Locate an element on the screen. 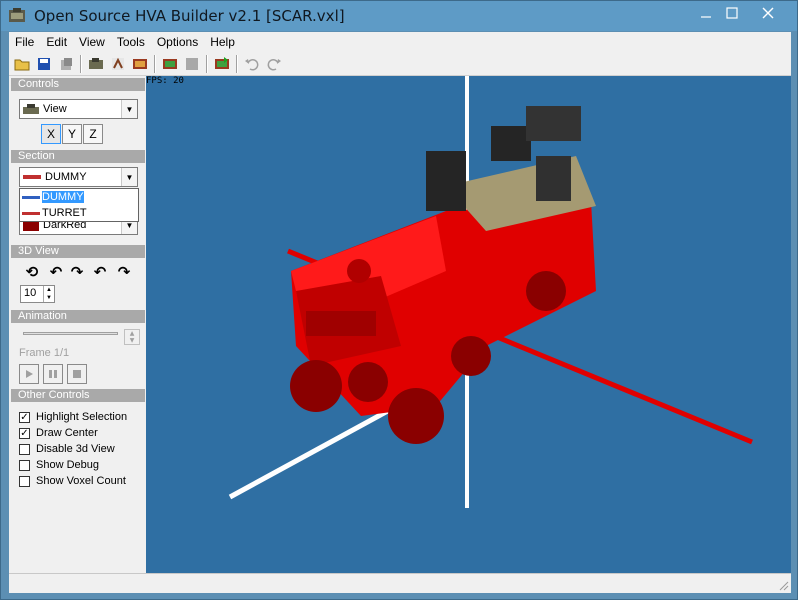 Image resolution: width=798 pixels, height=600 pixels. minimize-icon is located at coordinates (706, 17).